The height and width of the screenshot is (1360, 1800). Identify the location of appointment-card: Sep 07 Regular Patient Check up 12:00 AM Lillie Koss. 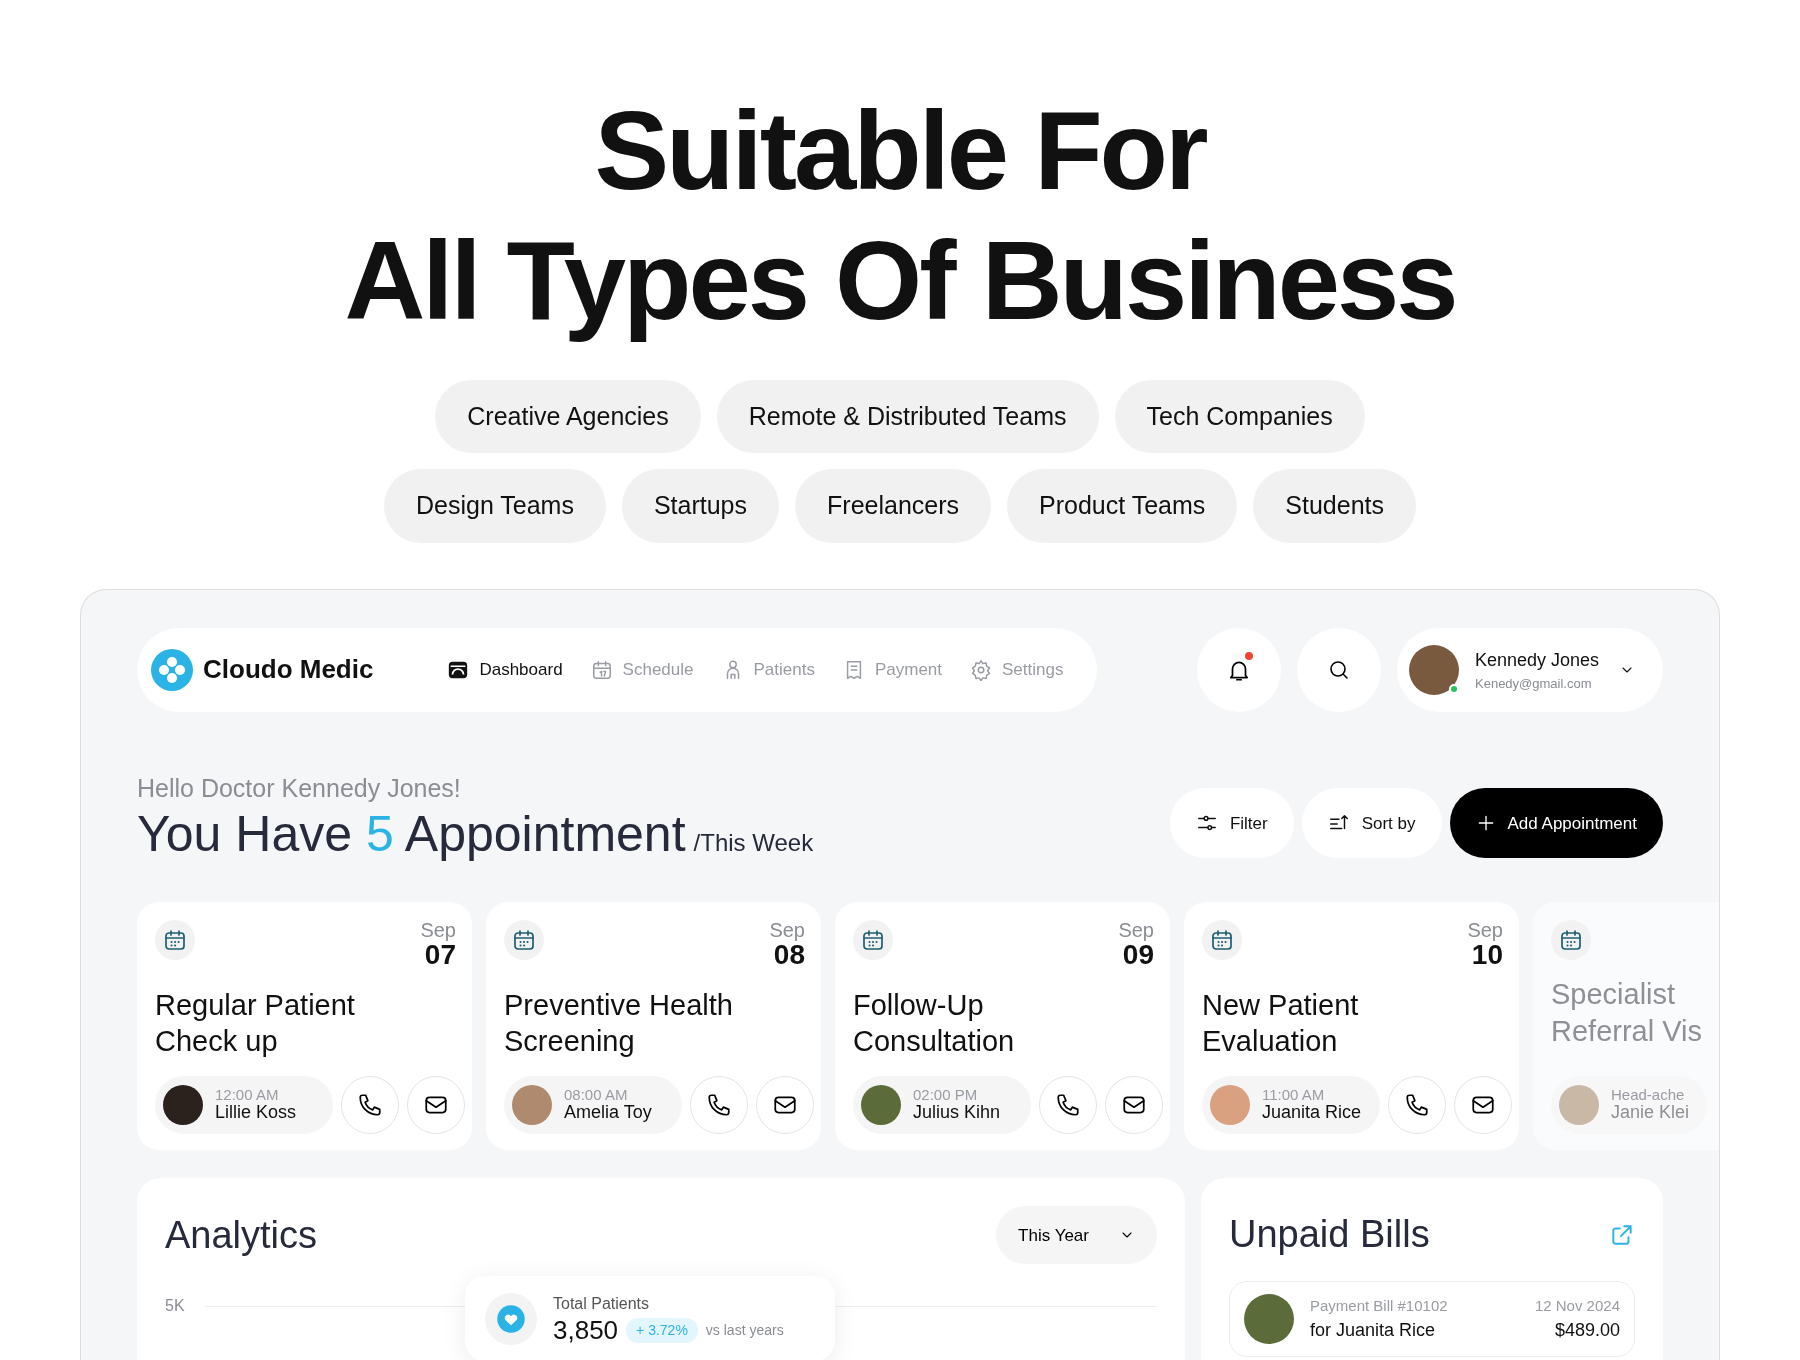
(304, 1026).